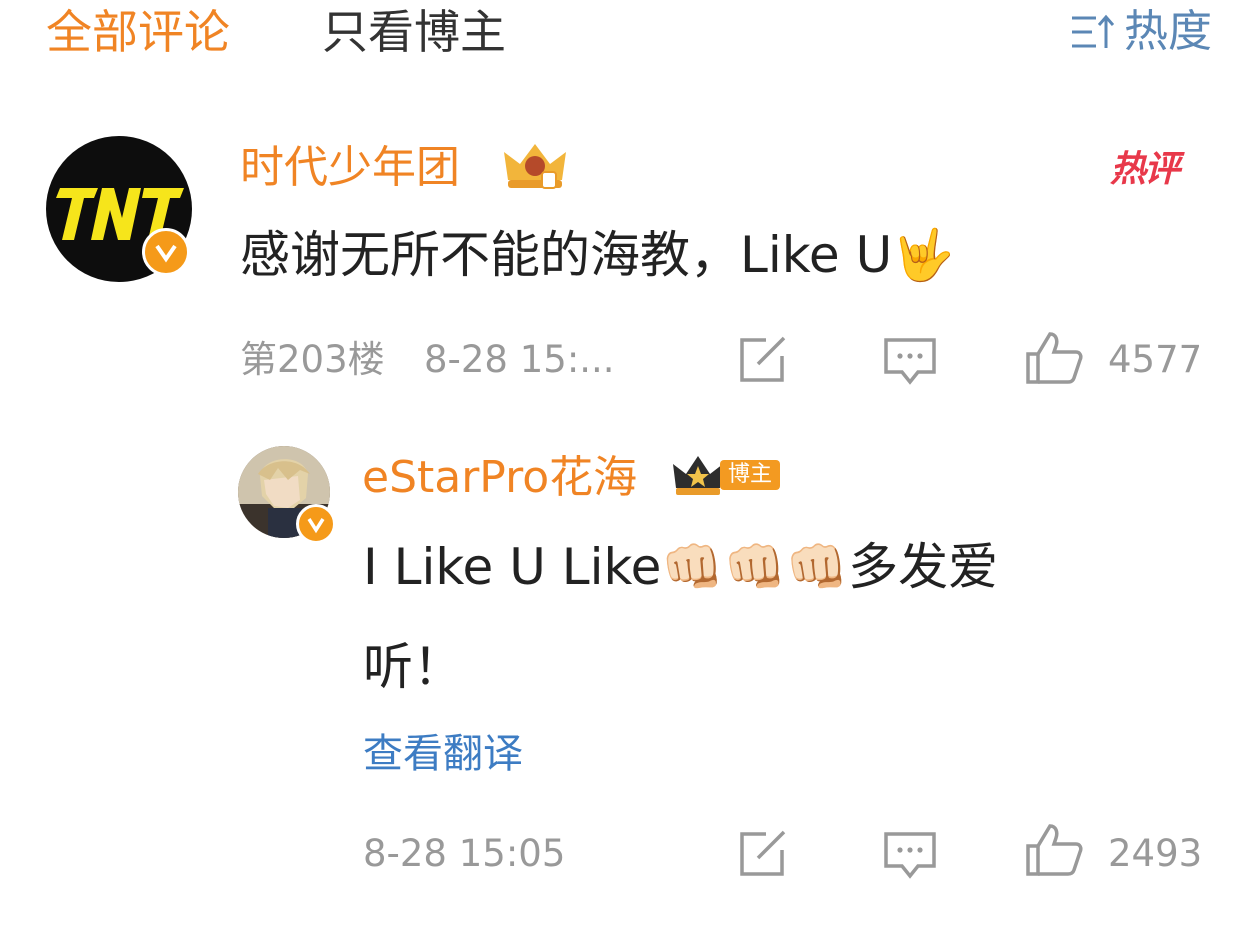 This screenshot has width=1260, height=926. Describe the element at coordinates (750, 475) in the screenshot. I see `owner-tag-badge: 博主` at that location.